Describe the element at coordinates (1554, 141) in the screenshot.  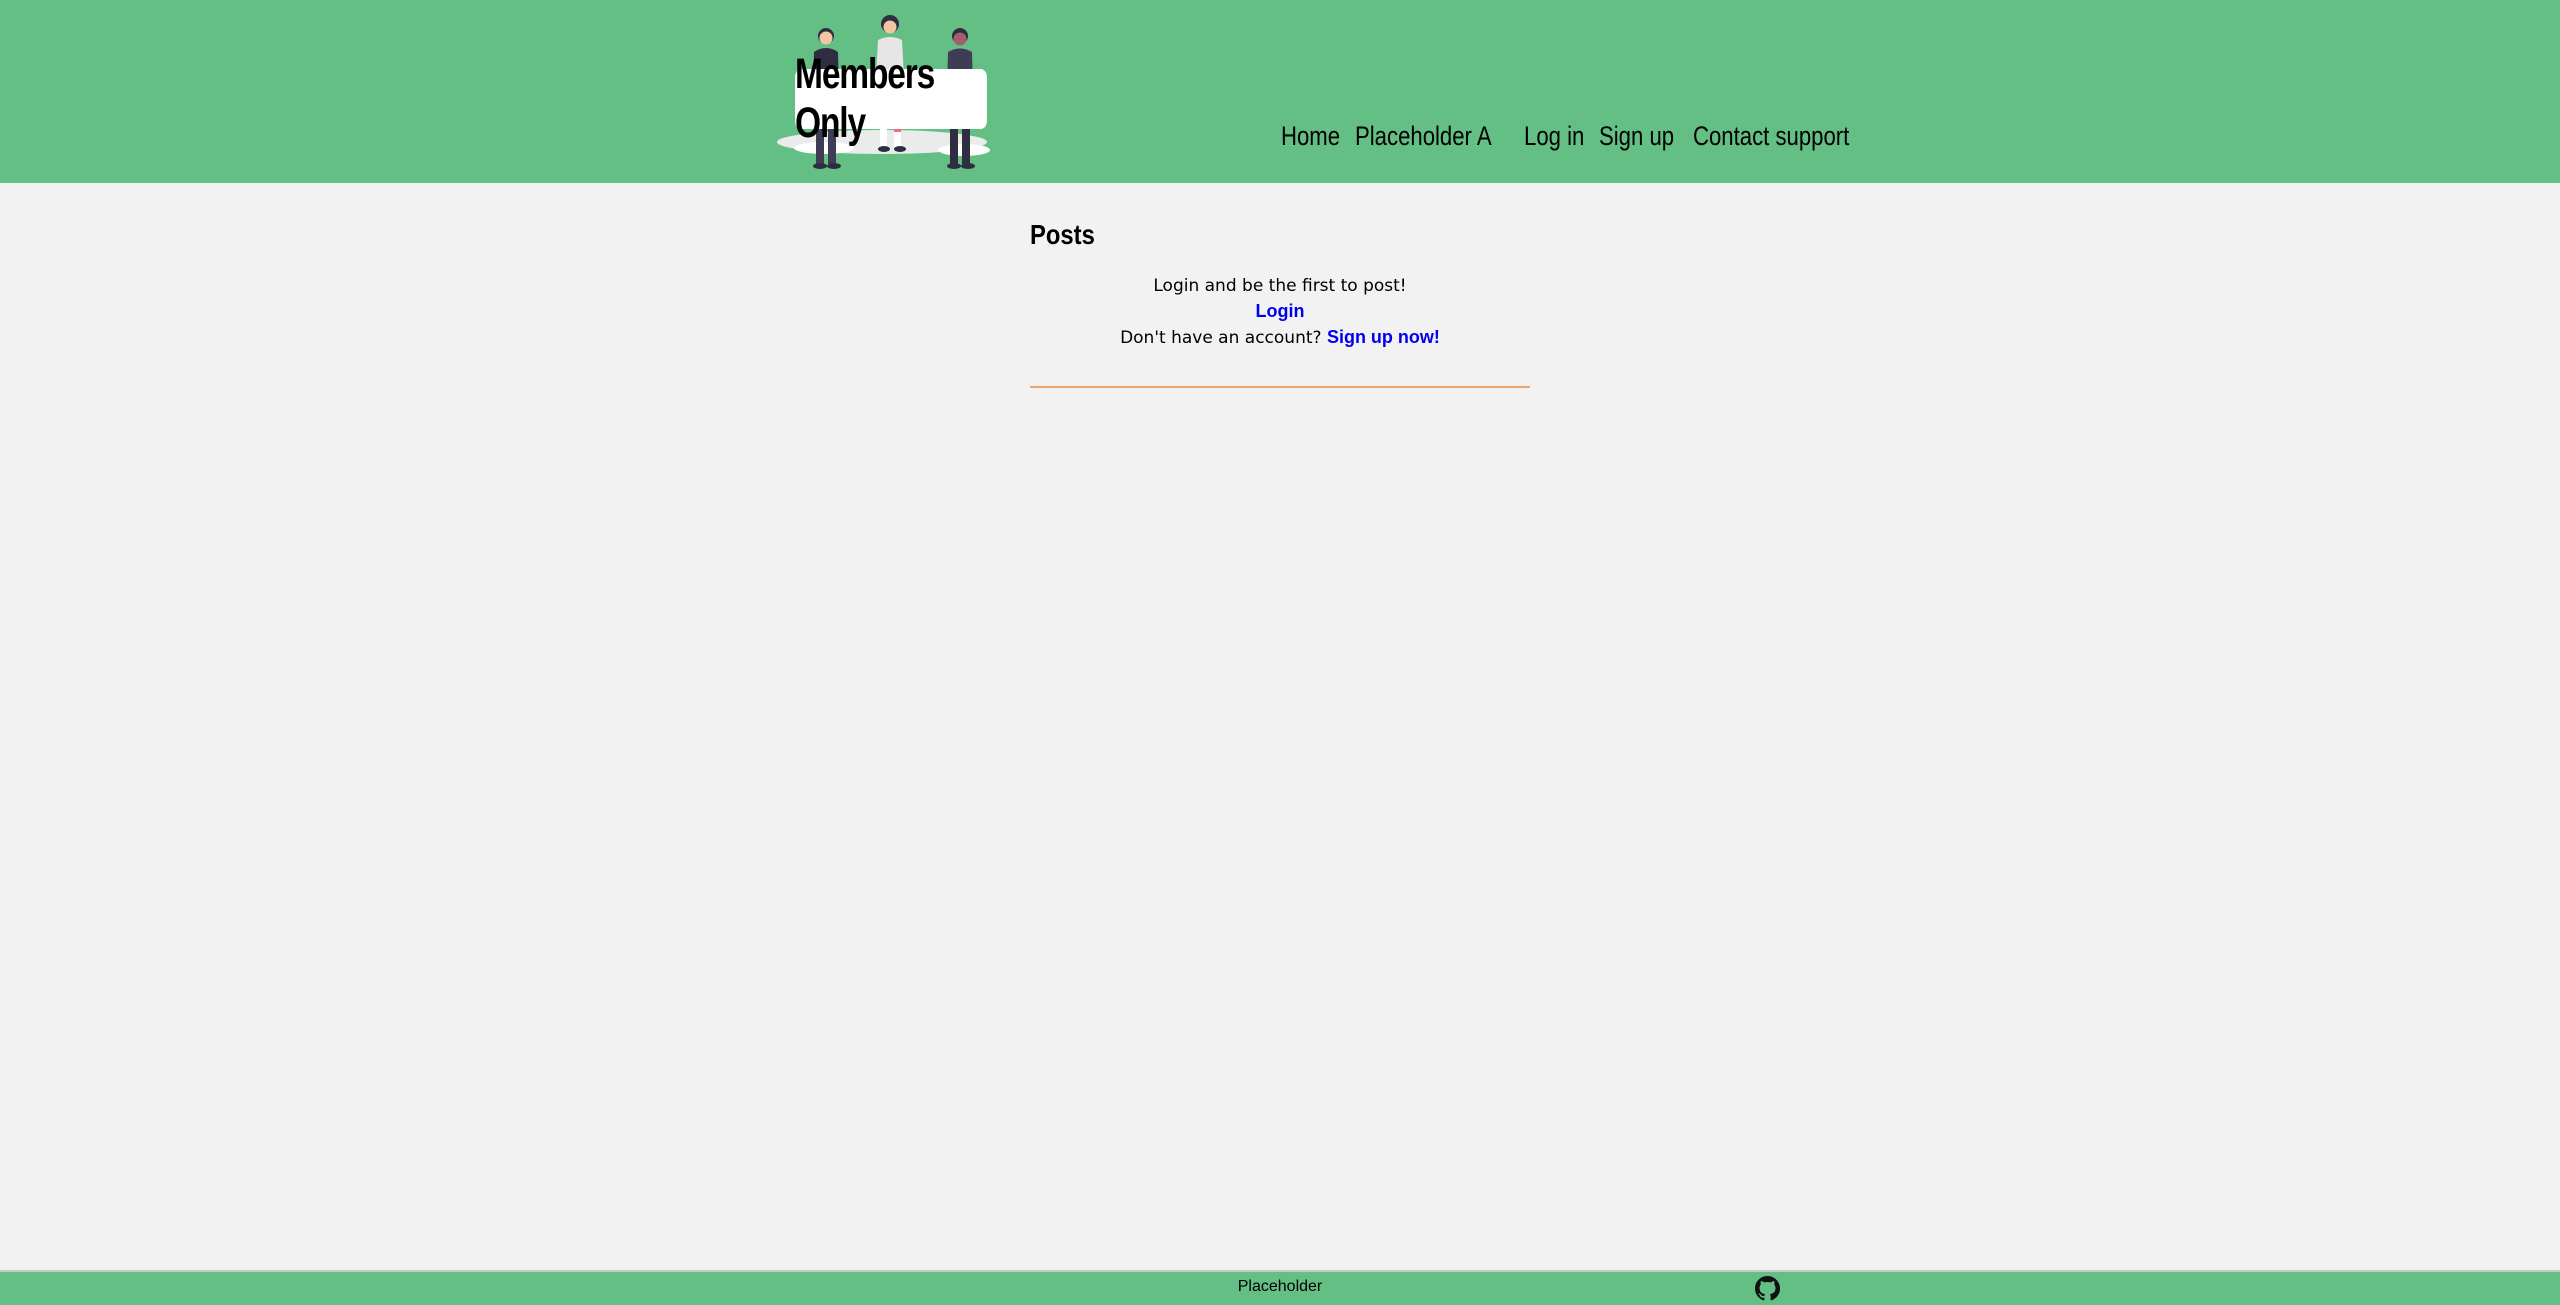
I see `nav-login-link: Log in` at that location.